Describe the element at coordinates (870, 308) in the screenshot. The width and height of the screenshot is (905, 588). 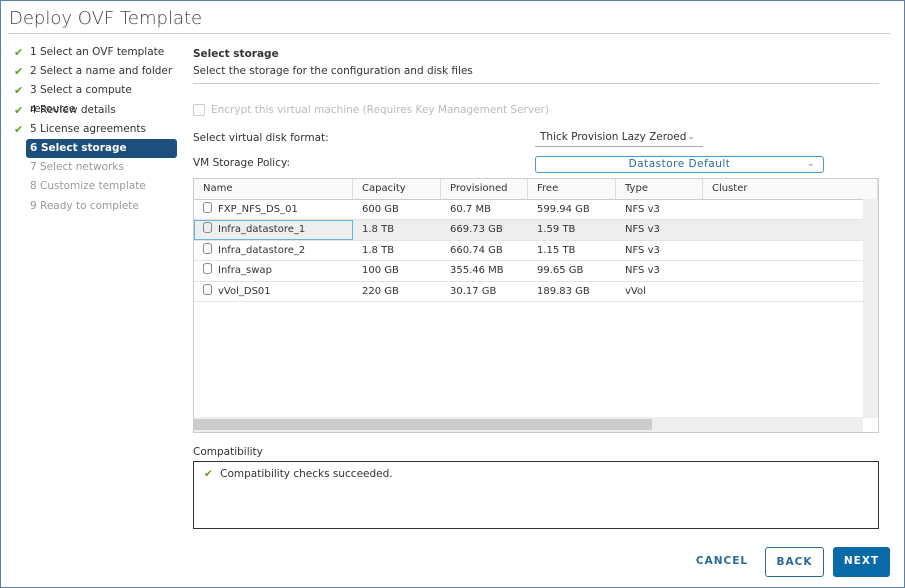
I see `vertical-scrollbar` at that location.